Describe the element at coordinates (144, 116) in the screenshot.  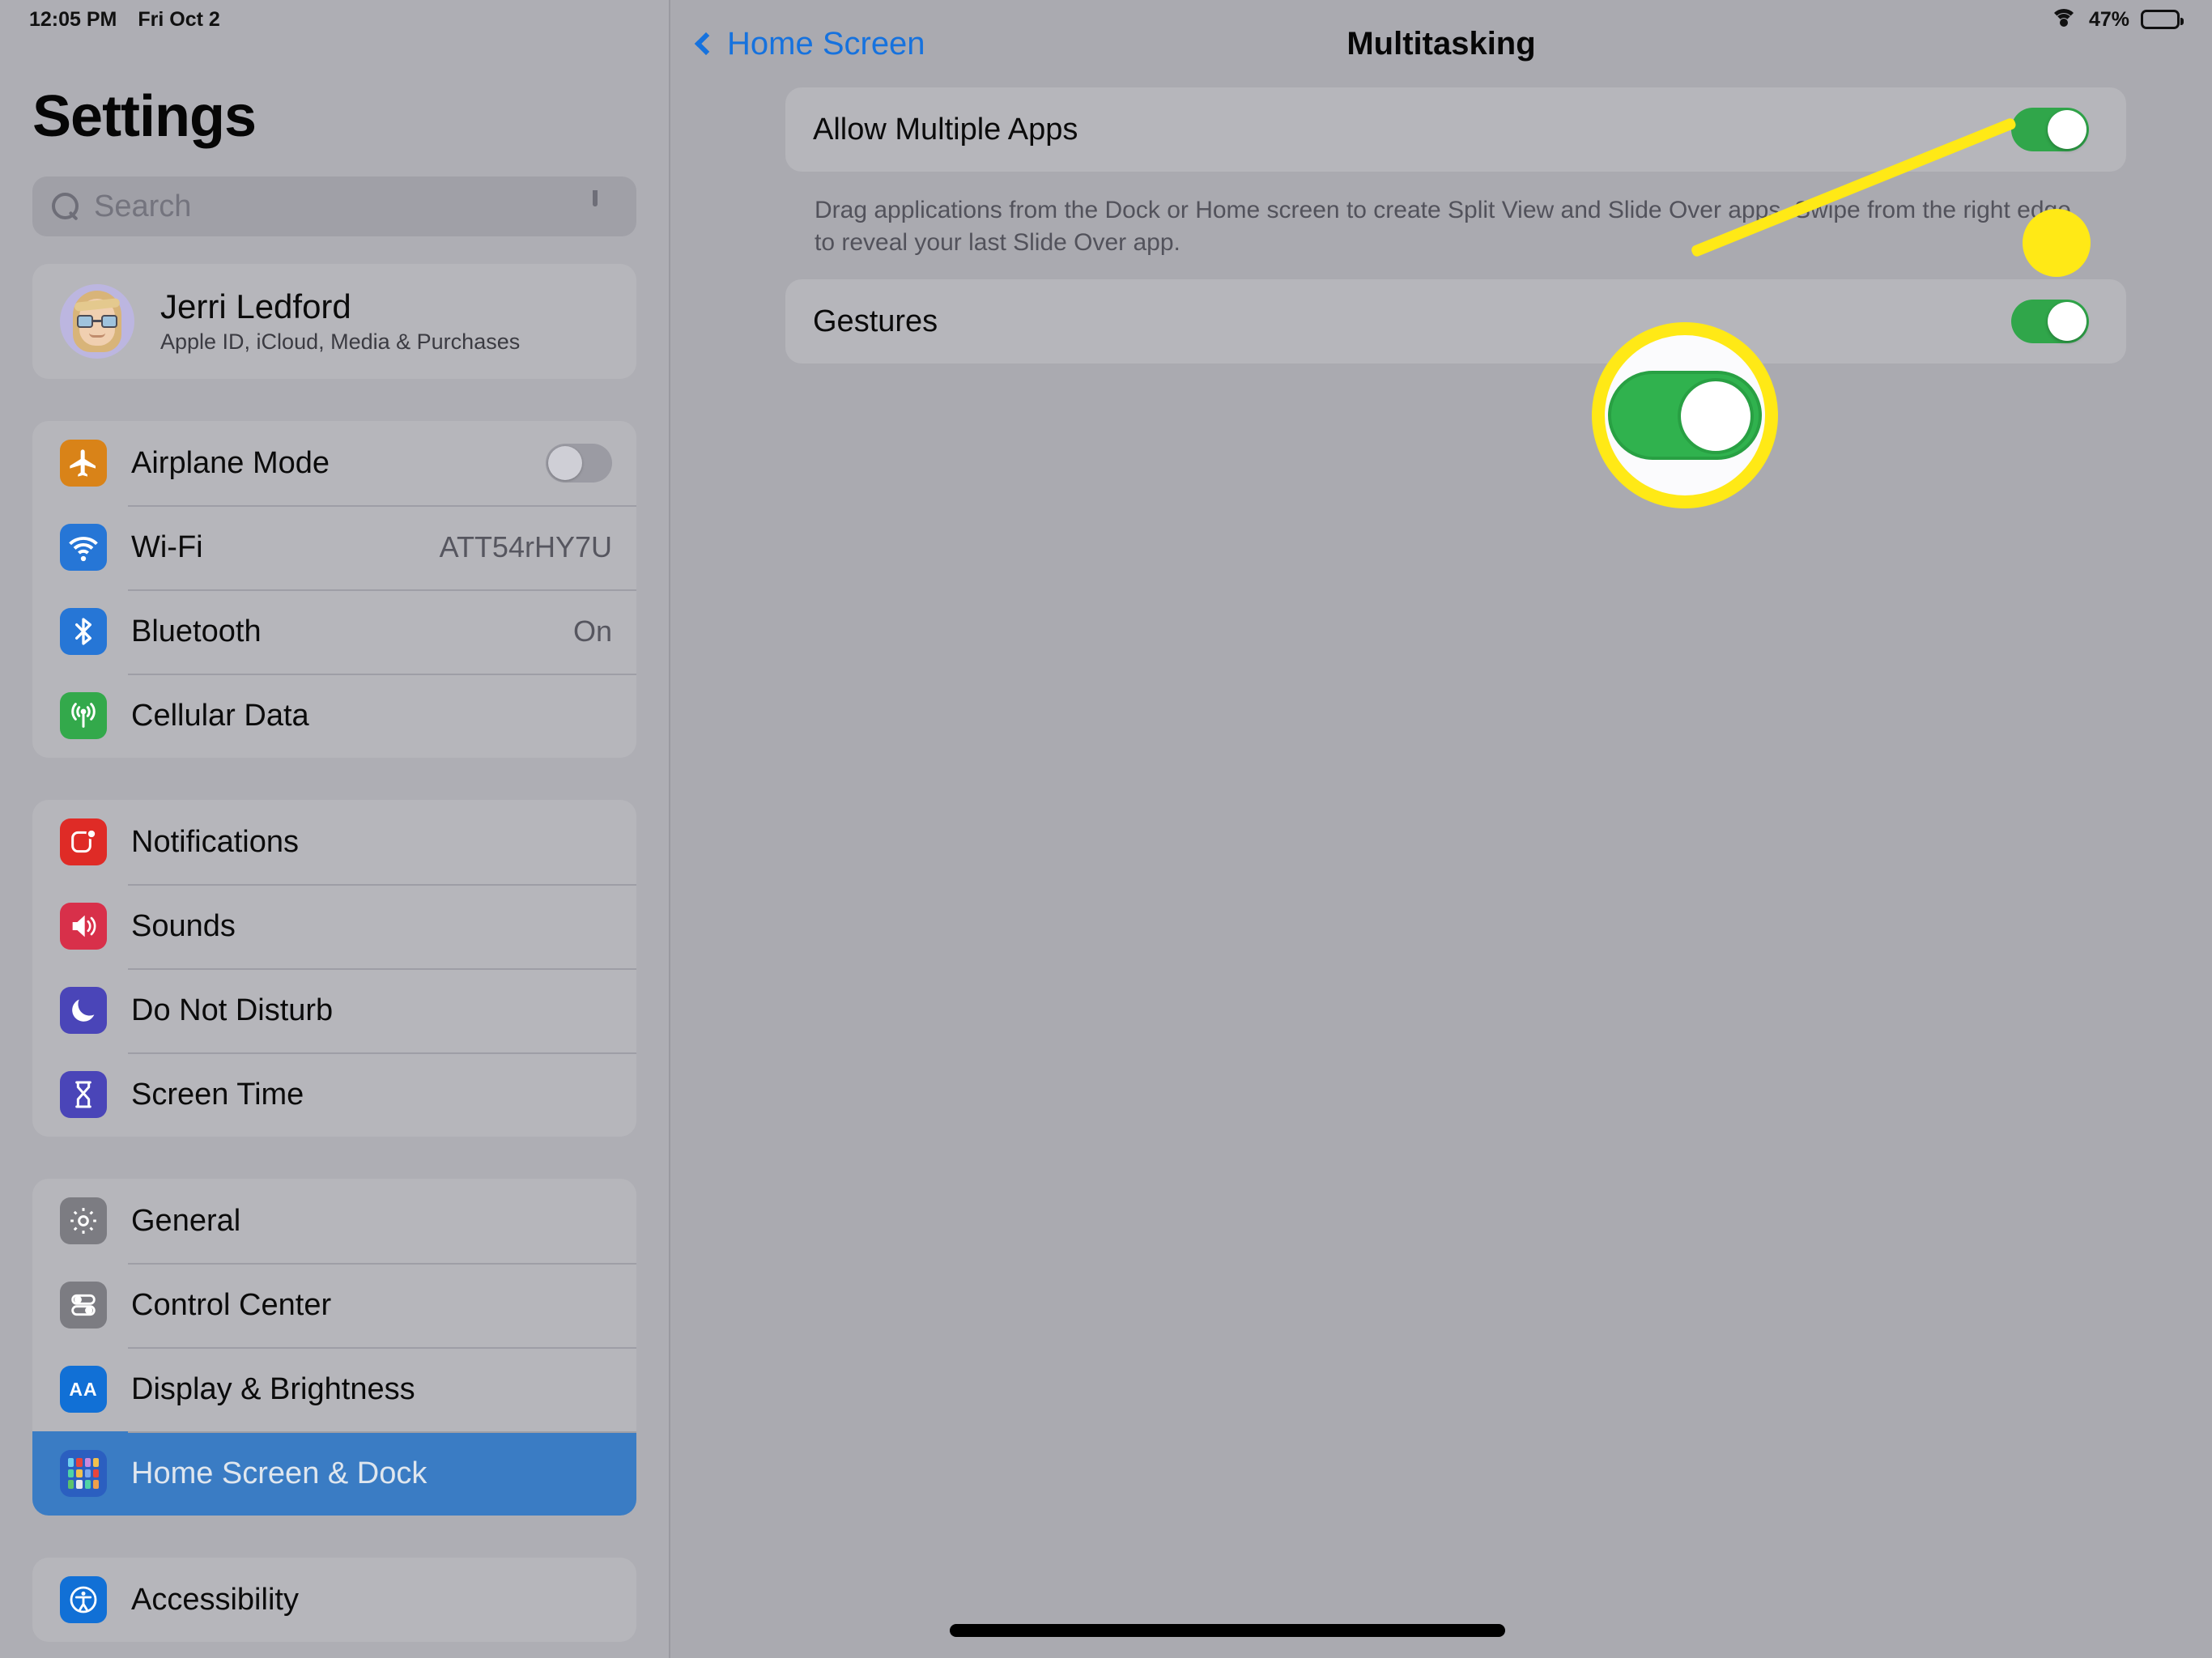
I see `page-title: Settings` at that location.